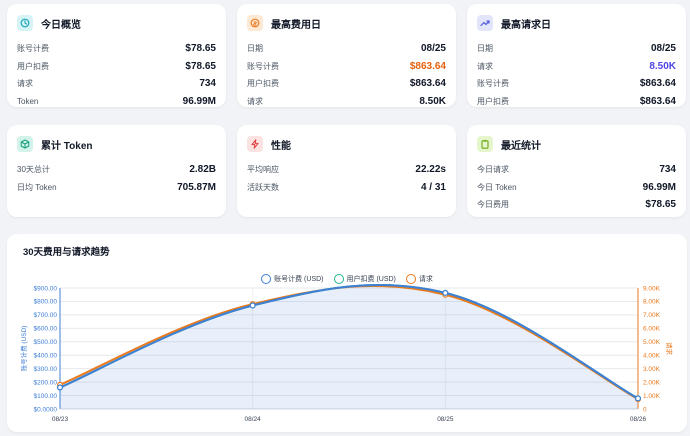 This screenshot has width=690, height=436. I want to click on stat-row: 活跃天数 4 / 31, so click(346, 188).